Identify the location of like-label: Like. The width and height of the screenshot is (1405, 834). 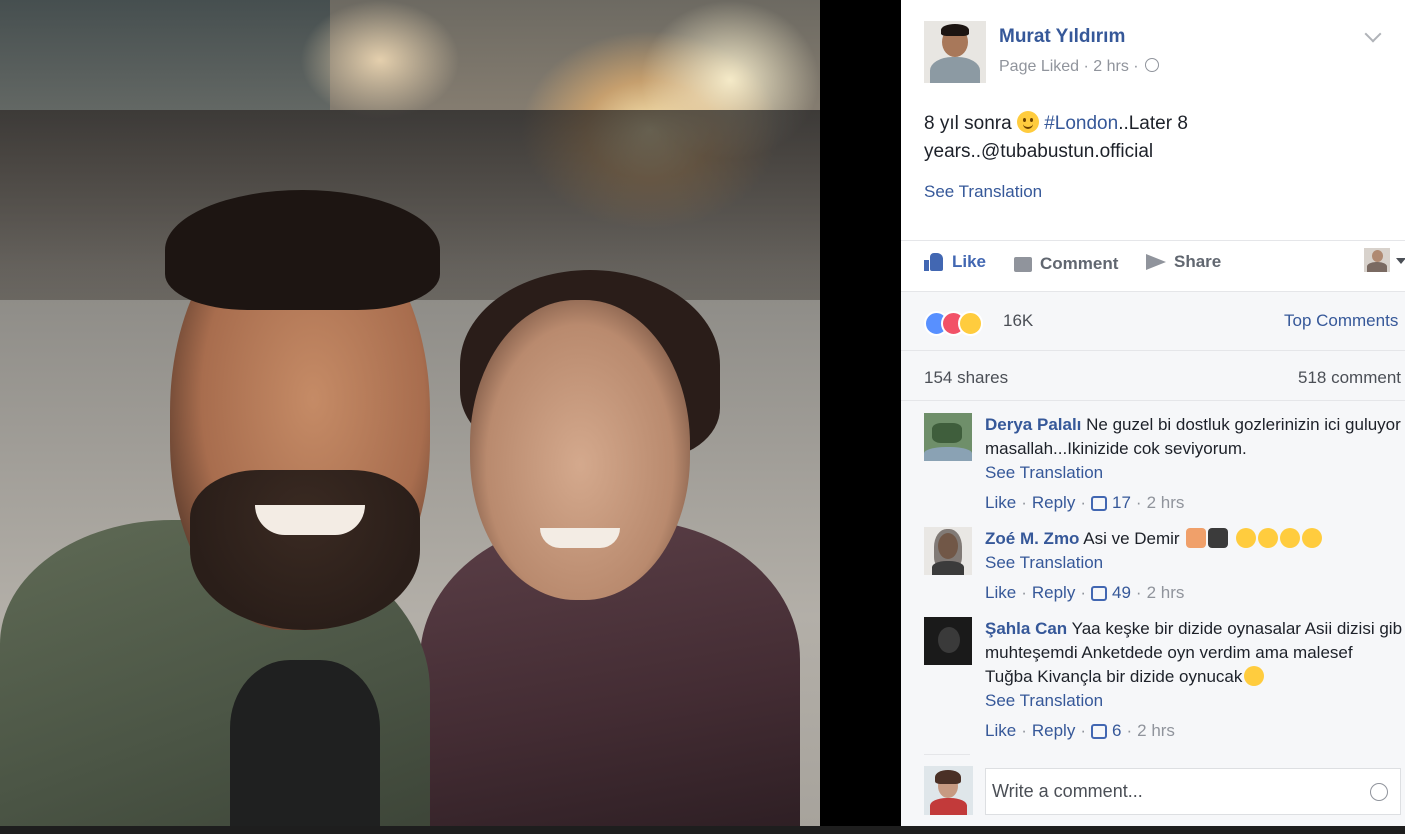
(969, 261).